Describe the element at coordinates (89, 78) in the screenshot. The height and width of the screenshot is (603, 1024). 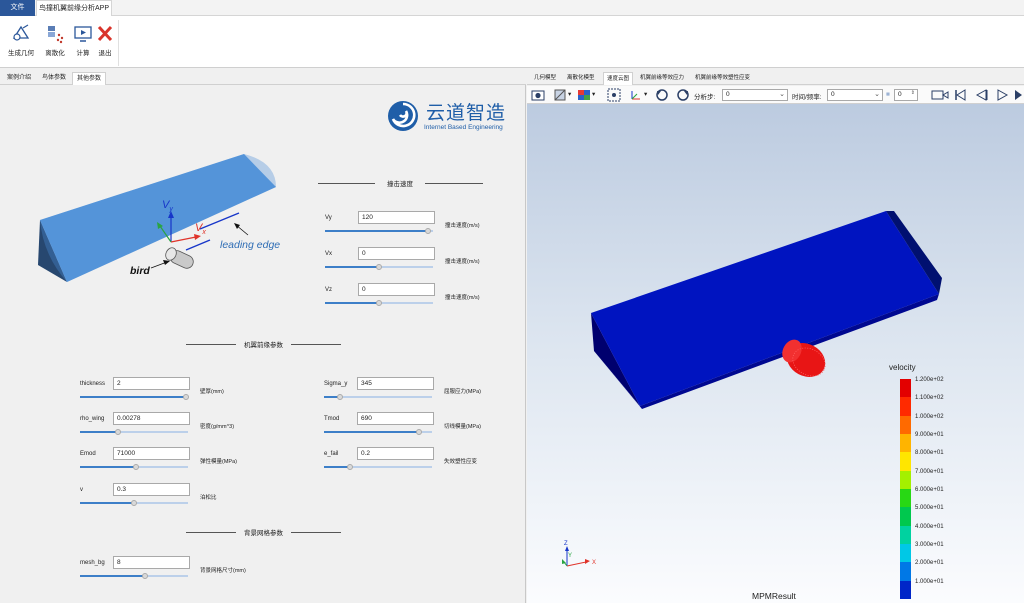
I see `tab-other-params: 其他参数` at that location.